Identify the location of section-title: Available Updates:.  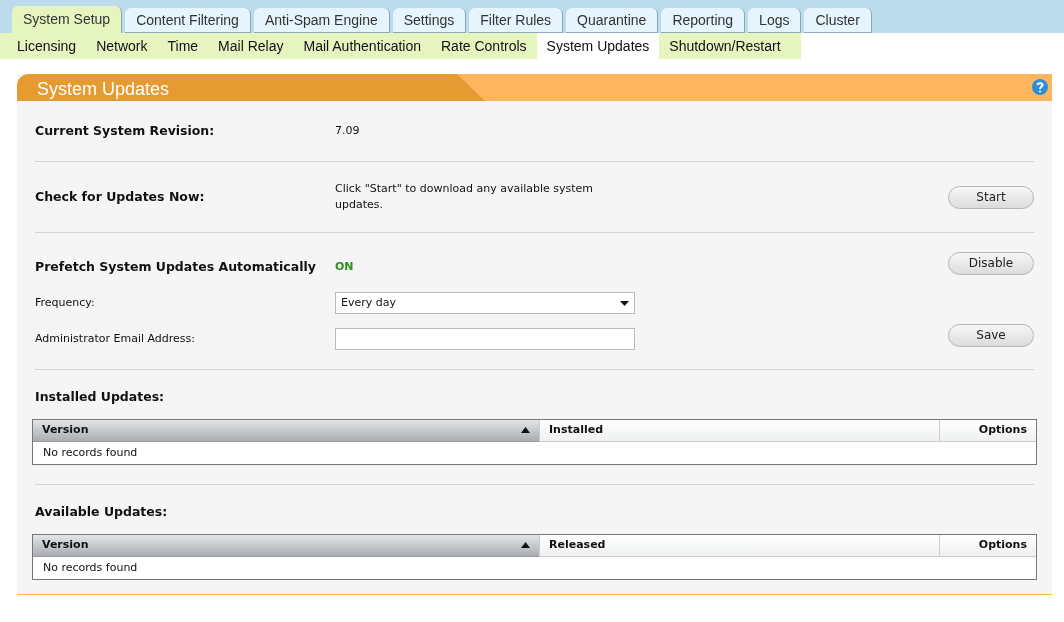
(102, 511).